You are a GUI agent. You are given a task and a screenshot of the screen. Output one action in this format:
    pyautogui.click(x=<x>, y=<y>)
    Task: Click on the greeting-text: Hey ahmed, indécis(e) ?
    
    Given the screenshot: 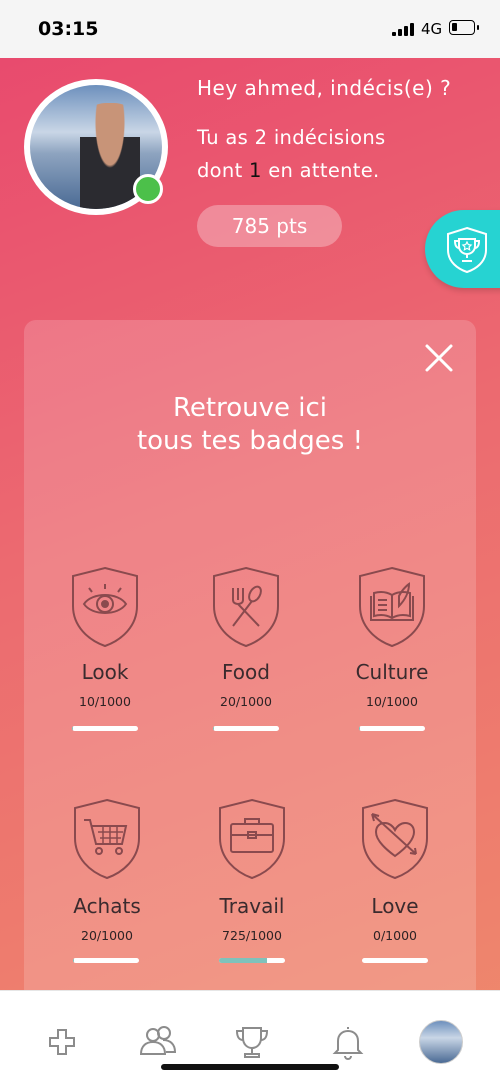 What is the action you would take?
    pyautogui.click(x=324, y=88)
    